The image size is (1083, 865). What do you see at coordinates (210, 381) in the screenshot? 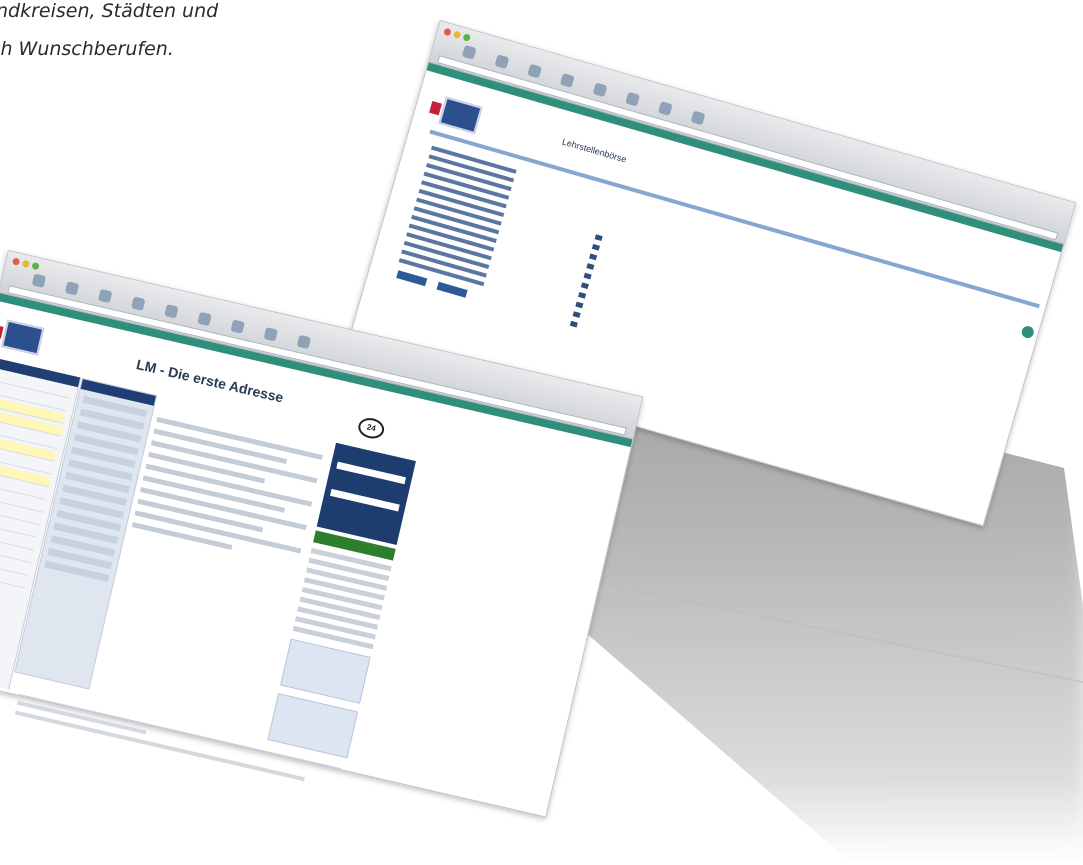
I see `page-title: LM - Die erste Adresse` at bounding box center [210, 381].